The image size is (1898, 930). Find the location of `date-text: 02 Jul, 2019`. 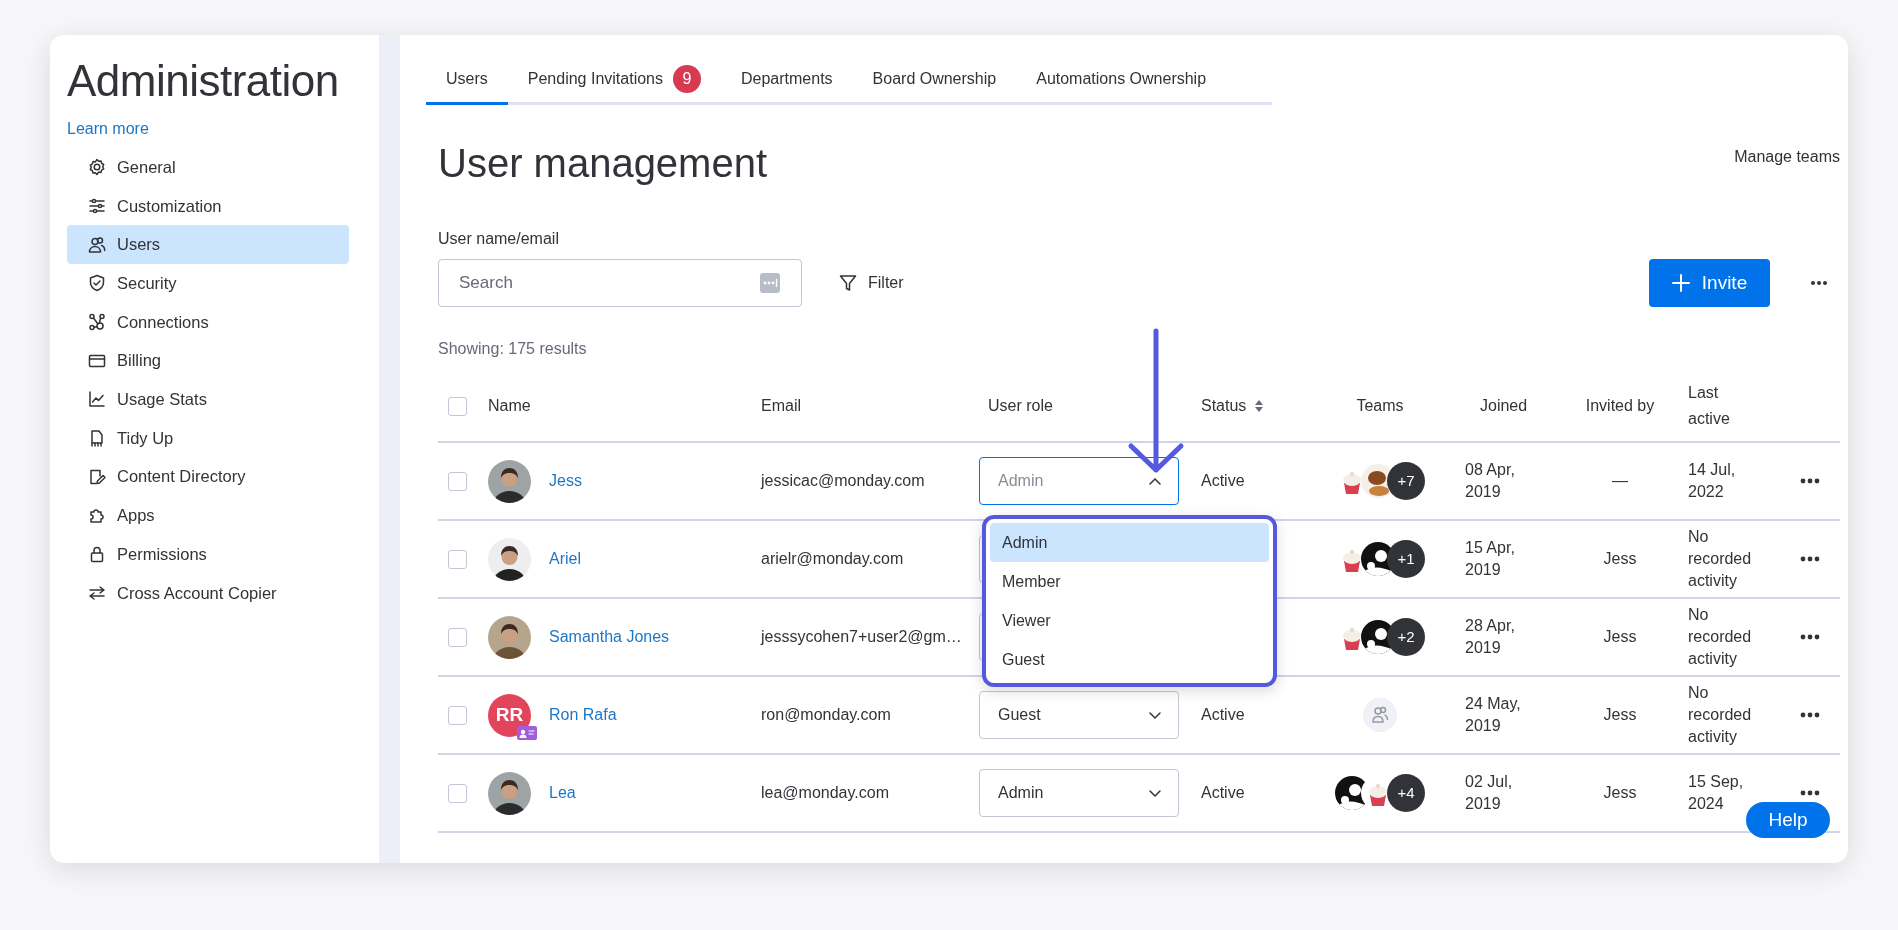

date-text: 02 Jul, 2019 is located at coordinates (1489, 792).